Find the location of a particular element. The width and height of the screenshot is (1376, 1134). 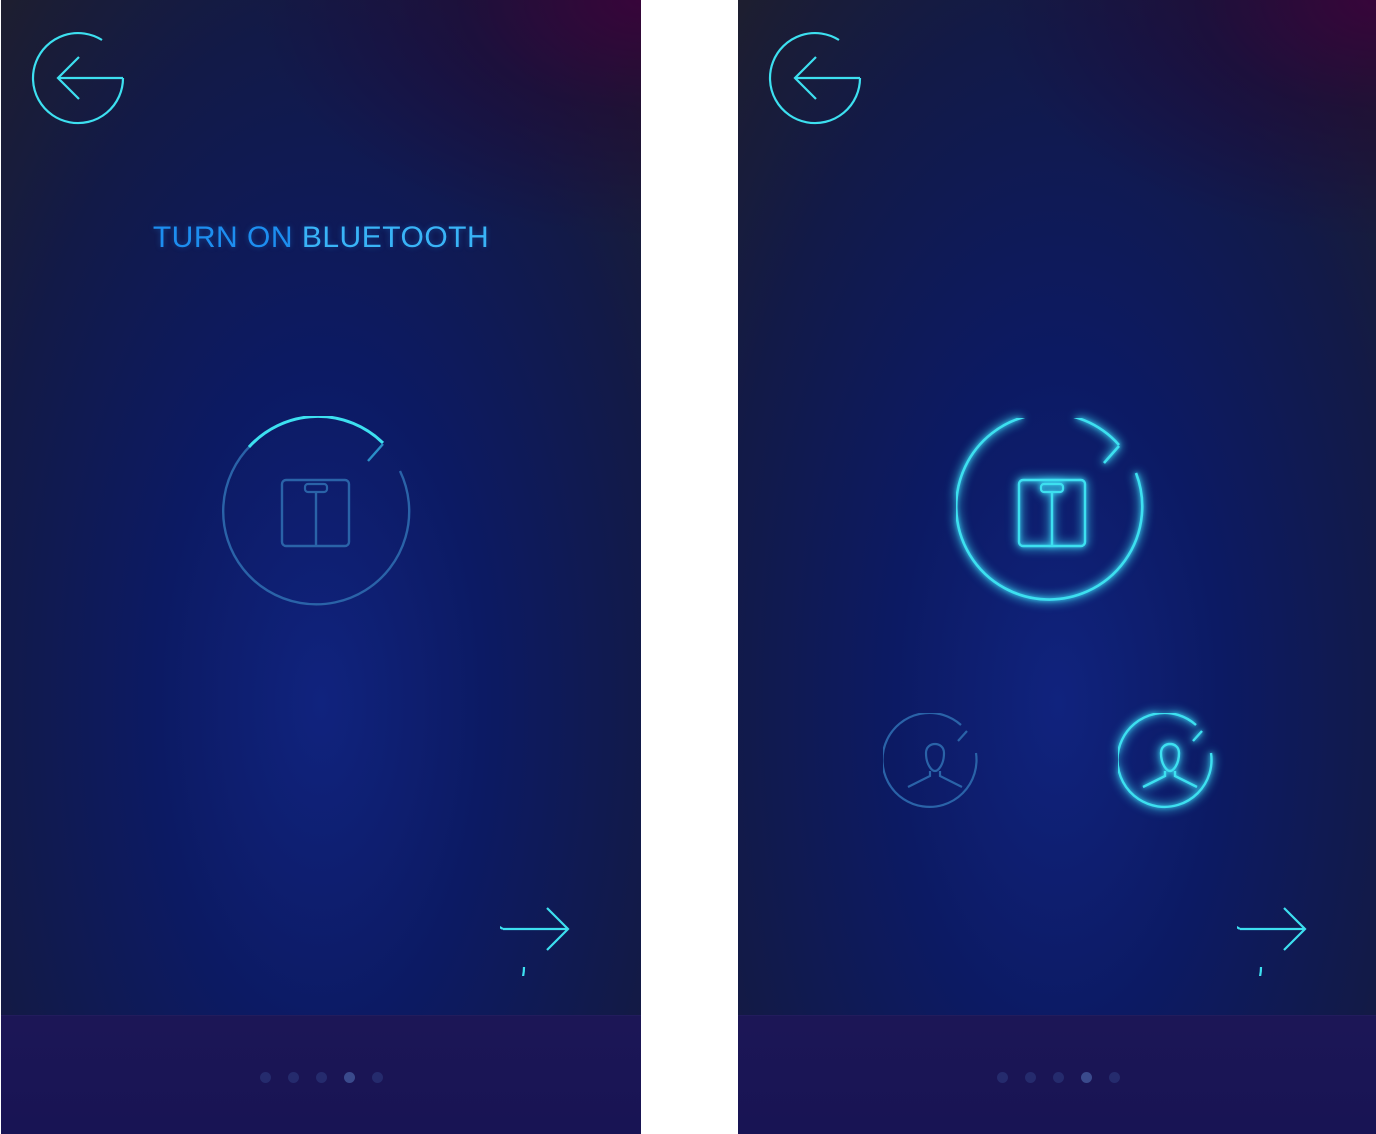

scale-connected-indicator is located at coordinates (1051, 513).